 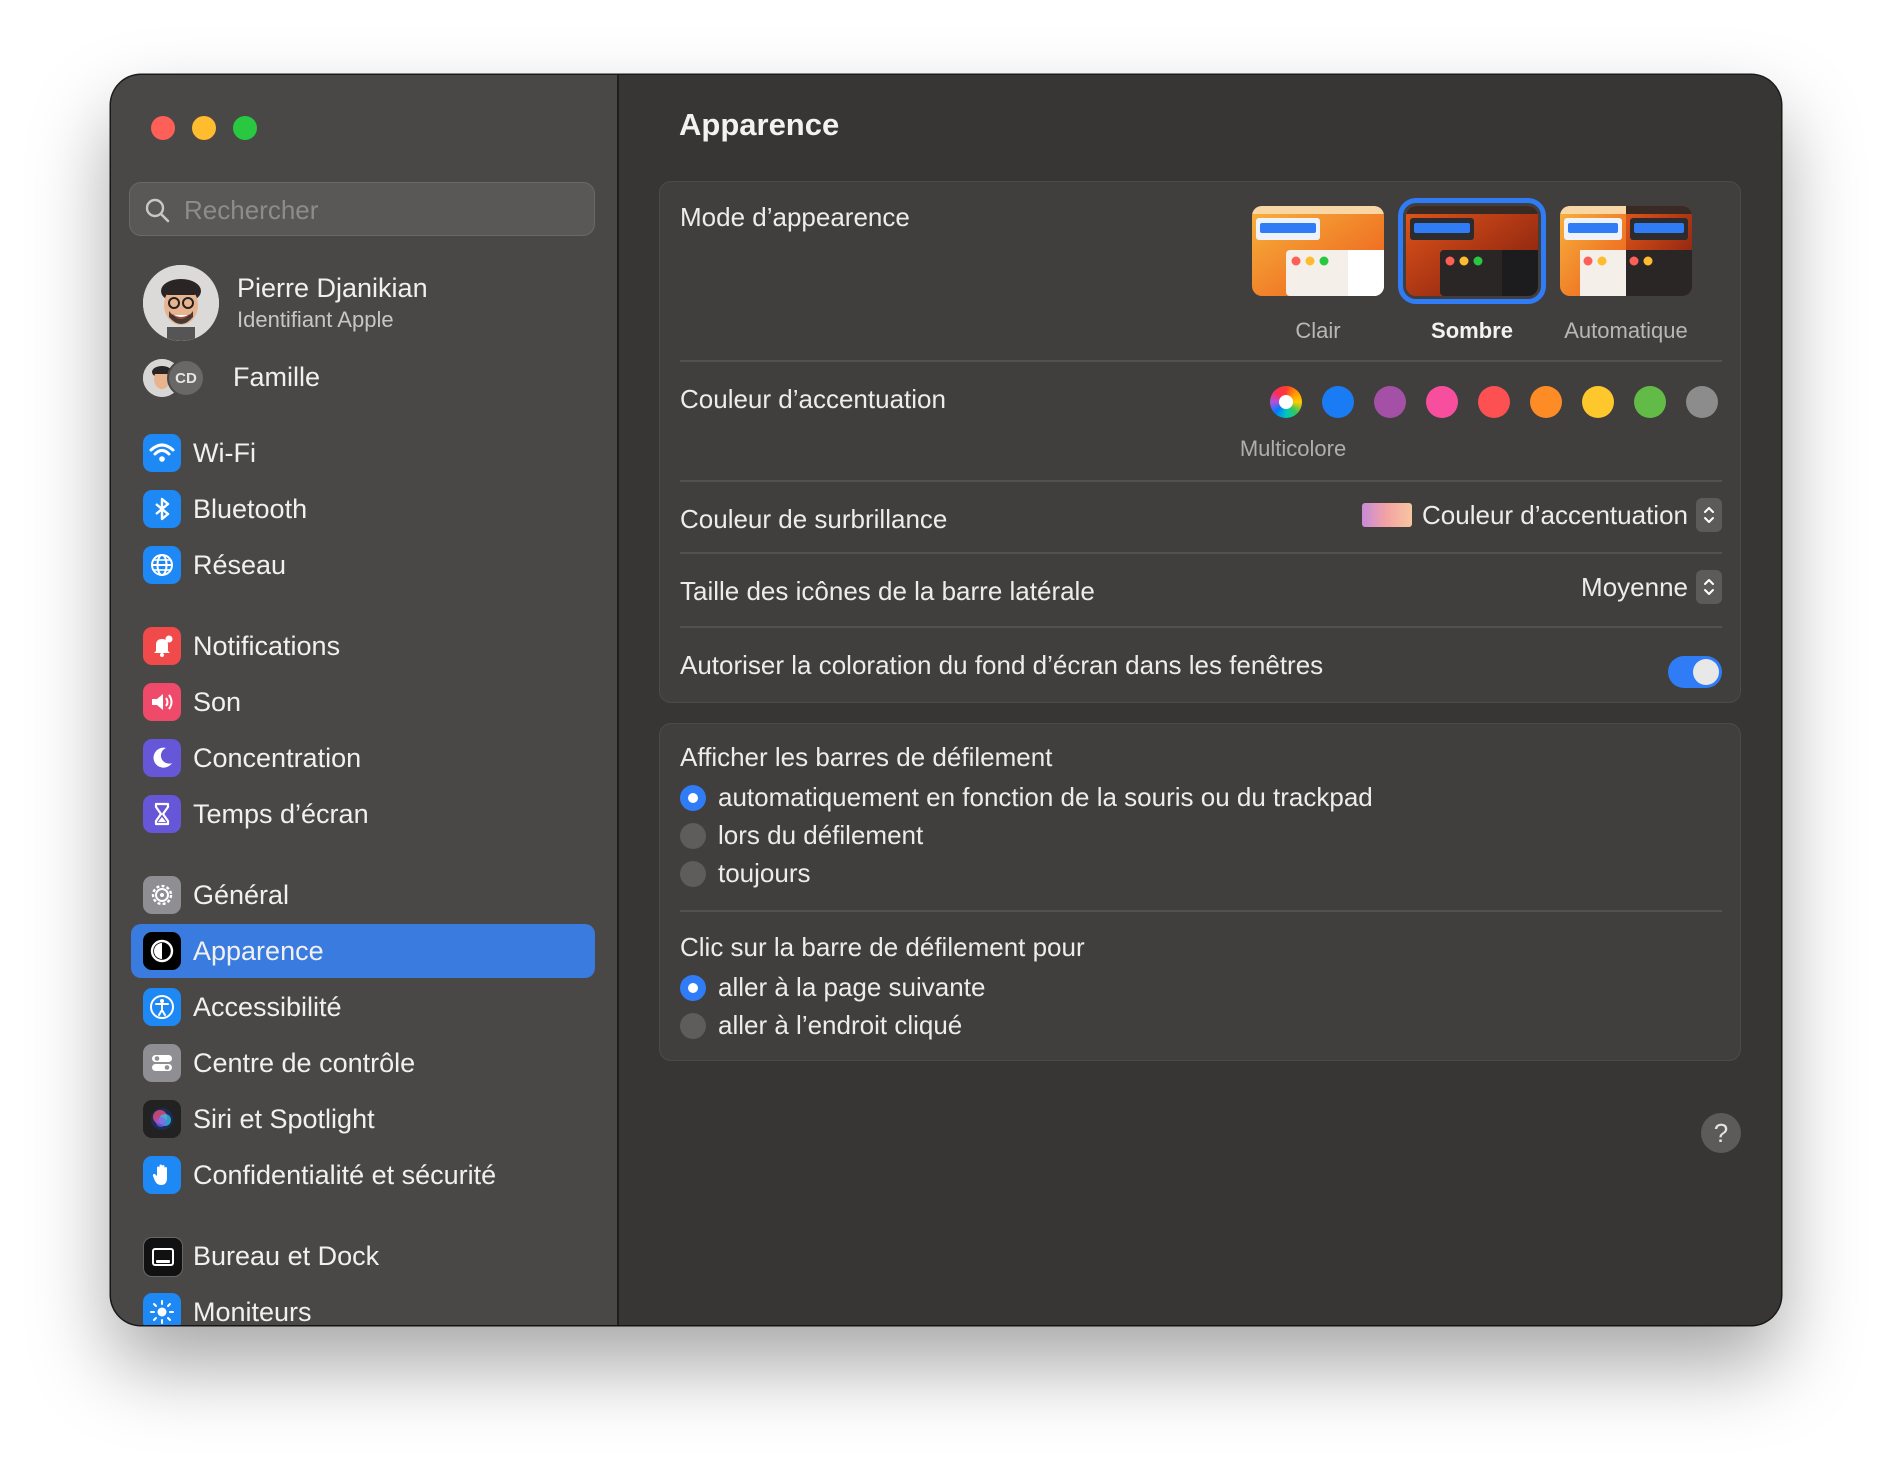 What do you see at coordinates (1626, 330) in the screenshot?
I see `mode-label-auto: Automatique` at bounding box center [1626, 330].